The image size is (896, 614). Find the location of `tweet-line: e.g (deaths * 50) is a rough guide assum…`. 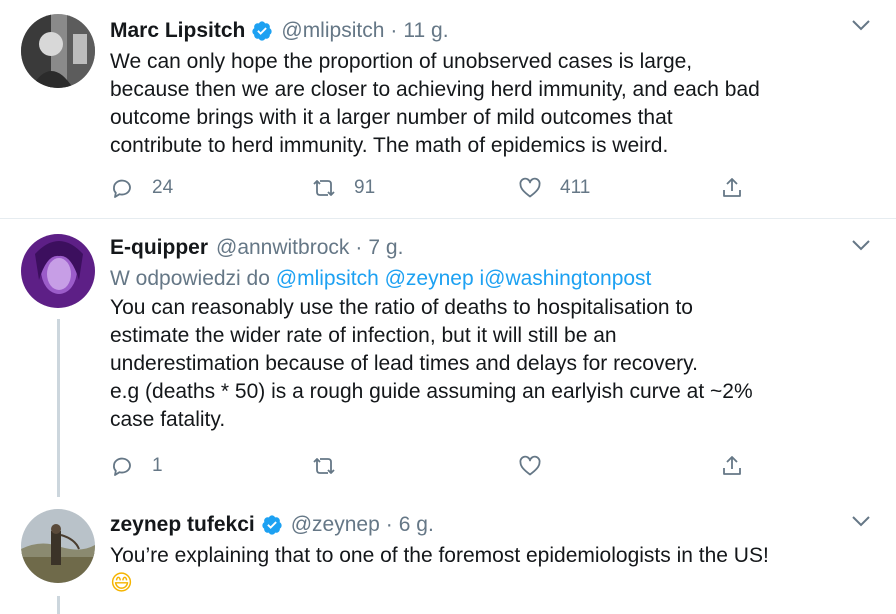

tweet-line: e.g (deaths * 50) is a rough guide assum… is located at coordinates (431, 391).